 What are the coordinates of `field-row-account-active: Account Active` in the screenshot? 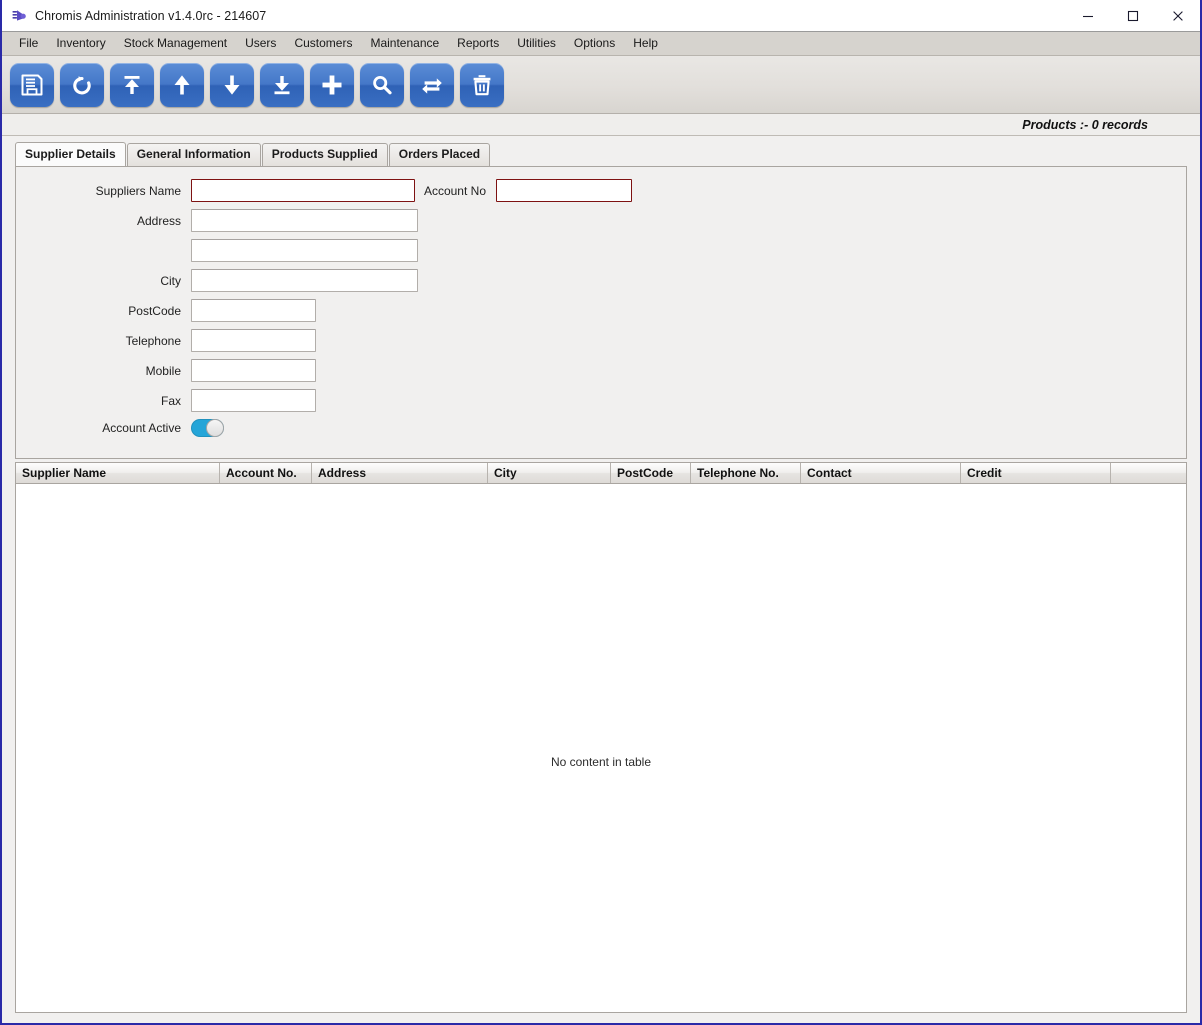 It's located at (120, 428).